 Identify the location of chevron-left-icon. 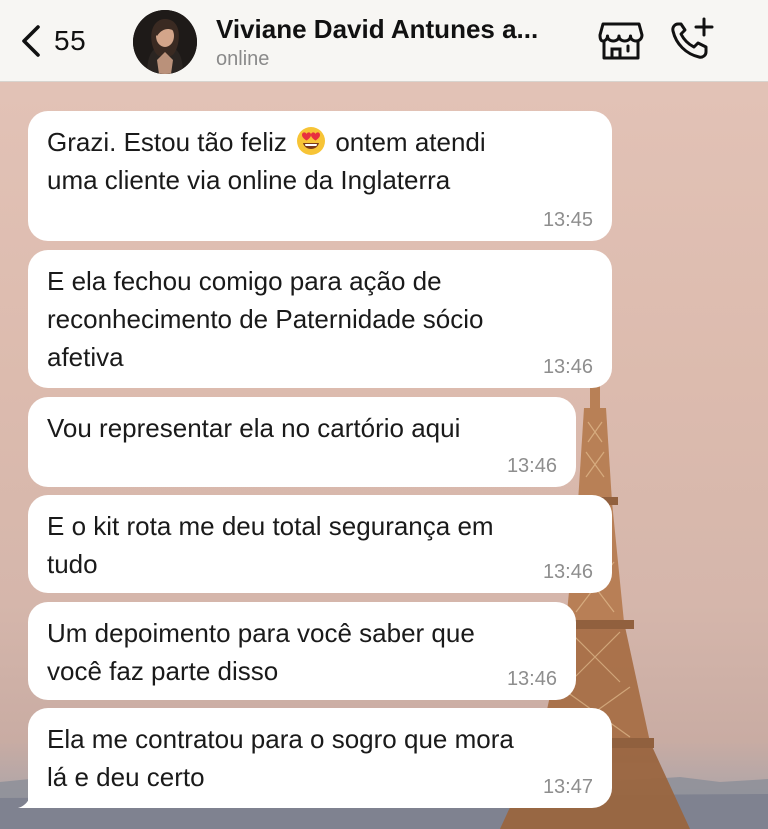
(30, 41).